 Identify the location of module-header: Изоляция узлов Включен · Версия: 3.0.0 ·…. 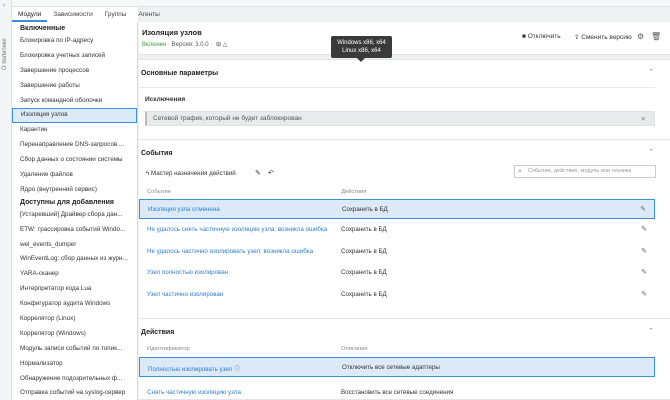
(404, 38).